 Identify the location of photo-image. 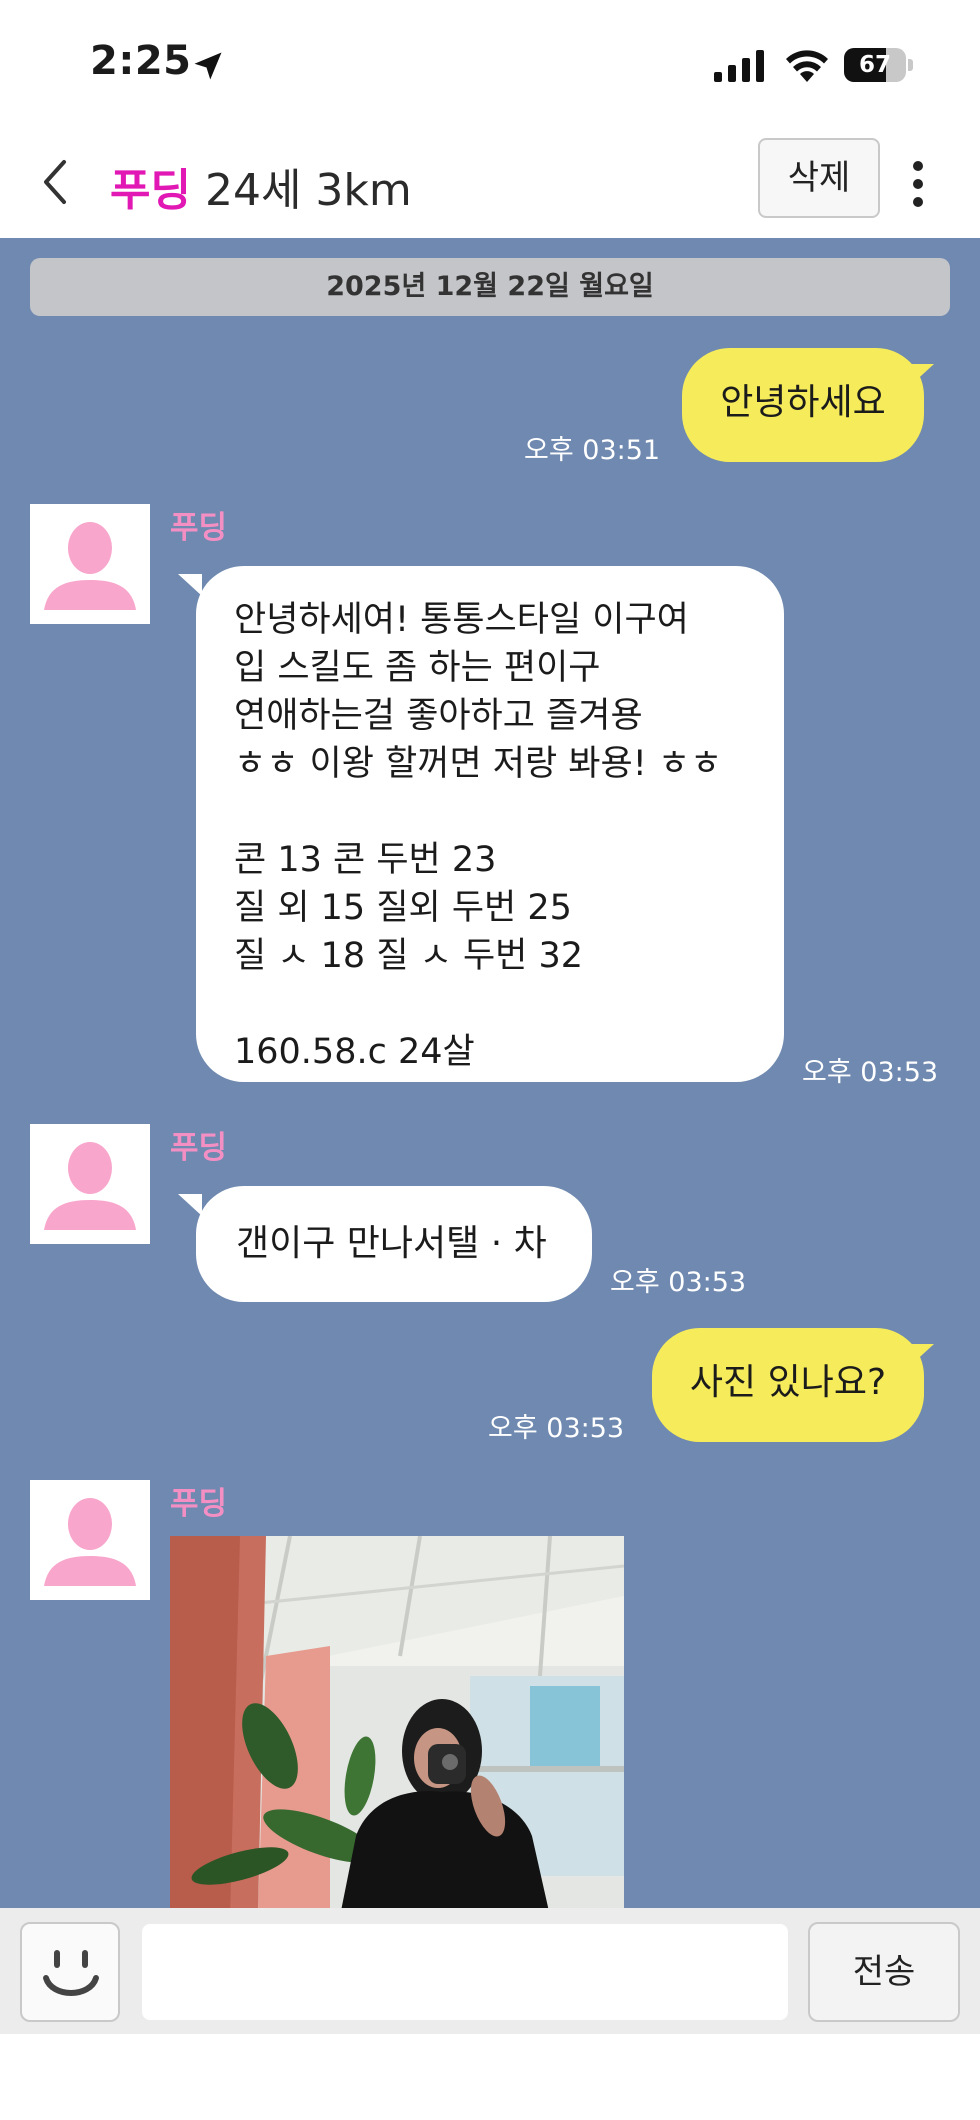
(397, 1722).